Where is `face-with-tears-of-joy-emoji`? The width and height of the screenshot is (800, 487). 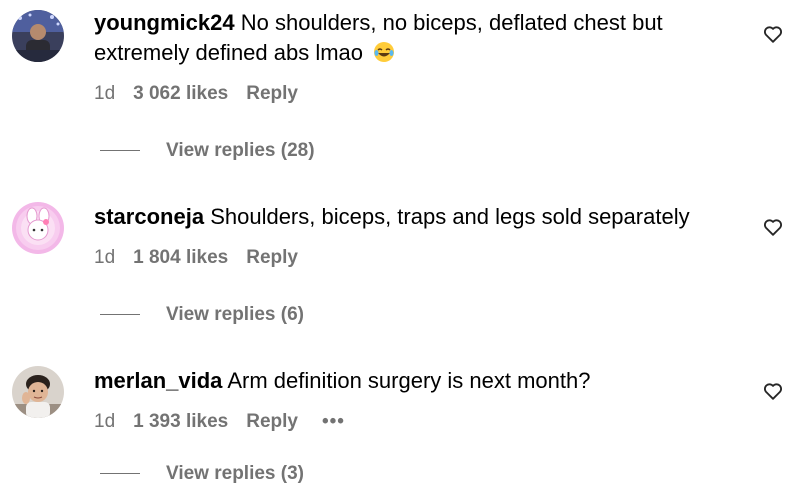
face-with-tears-of-joy-emoji is located at coordinates (384, 52).